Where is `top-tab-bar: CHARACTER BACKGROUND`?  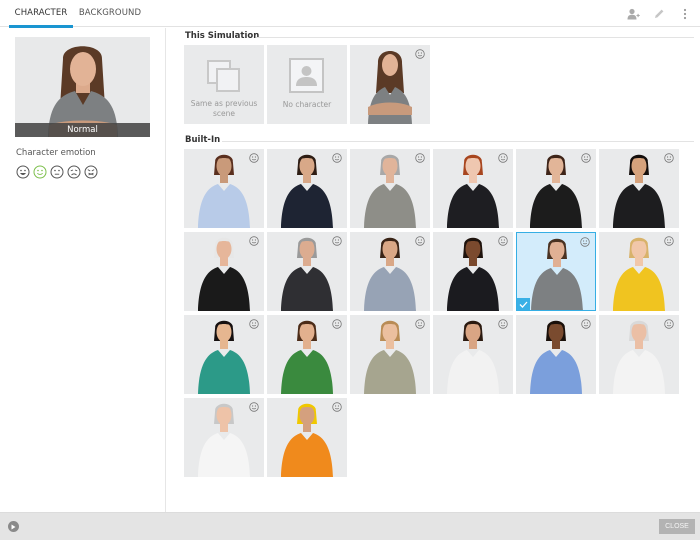 top-tab-bar: CHARACTER BACKGROUND is located at coordinates (350, 14).